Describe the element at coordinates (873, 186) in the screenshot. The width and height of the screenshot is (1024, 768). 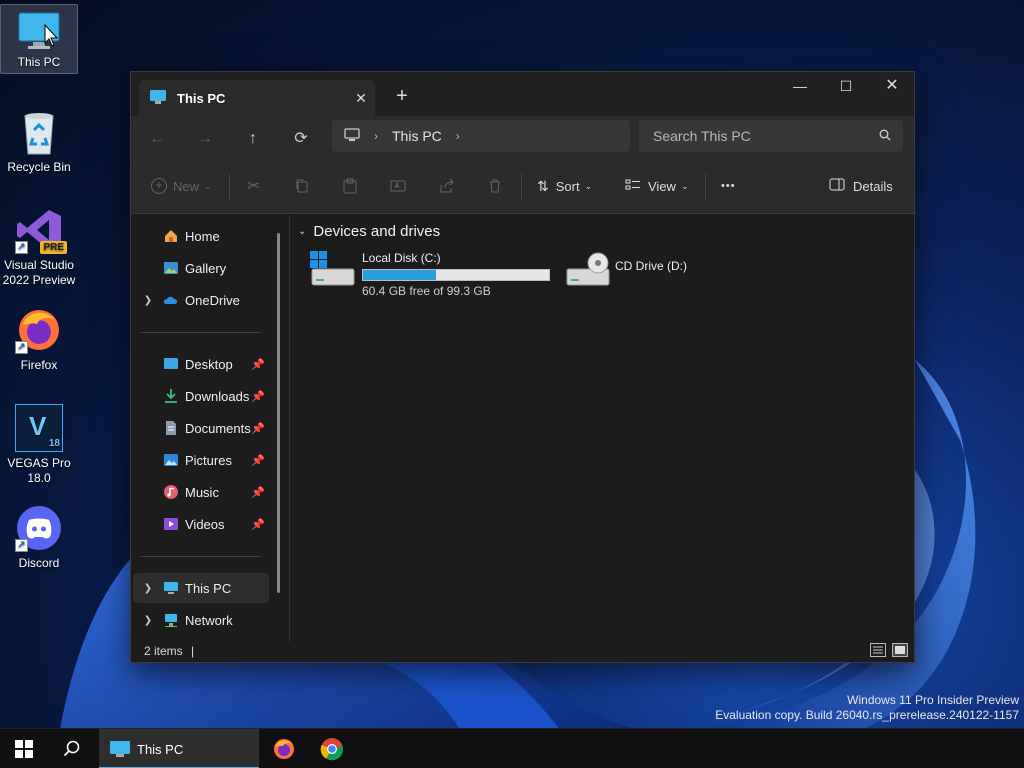
I see `details-label: Details` at that location.